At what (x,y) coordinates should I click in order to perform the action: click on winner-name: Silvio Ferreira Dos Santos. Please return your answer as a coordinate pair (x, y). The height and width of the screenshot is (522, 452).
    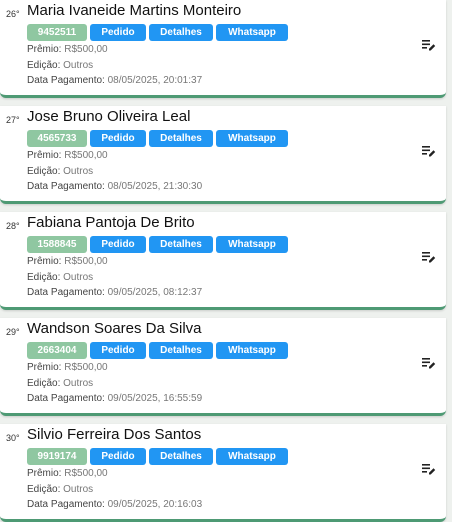
    Looking at the image, I should click on (114, 434).